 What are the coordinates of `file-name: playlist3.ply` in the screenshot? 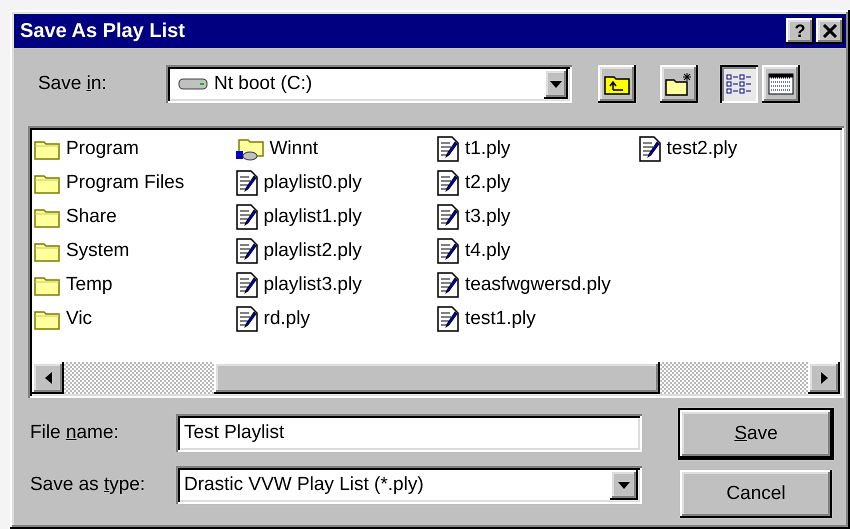 It's located at (313, 285).